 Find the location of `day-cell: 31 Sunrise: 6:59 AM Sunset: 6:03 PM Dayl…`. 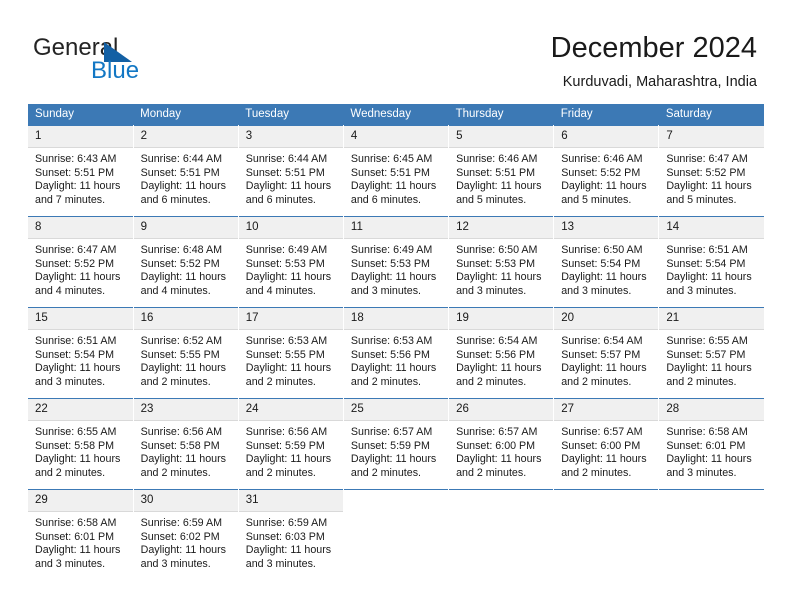

day-cell: 31 Sunrise: 6:59 AM Sunset: 6:03 PM Dayl… is located at coordinates (291, 534).